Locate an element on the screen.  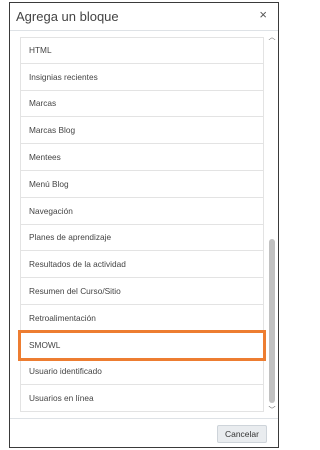
block-item-usuarios-en-línea: Usuarios en línea is located at coordinates (142, 399).